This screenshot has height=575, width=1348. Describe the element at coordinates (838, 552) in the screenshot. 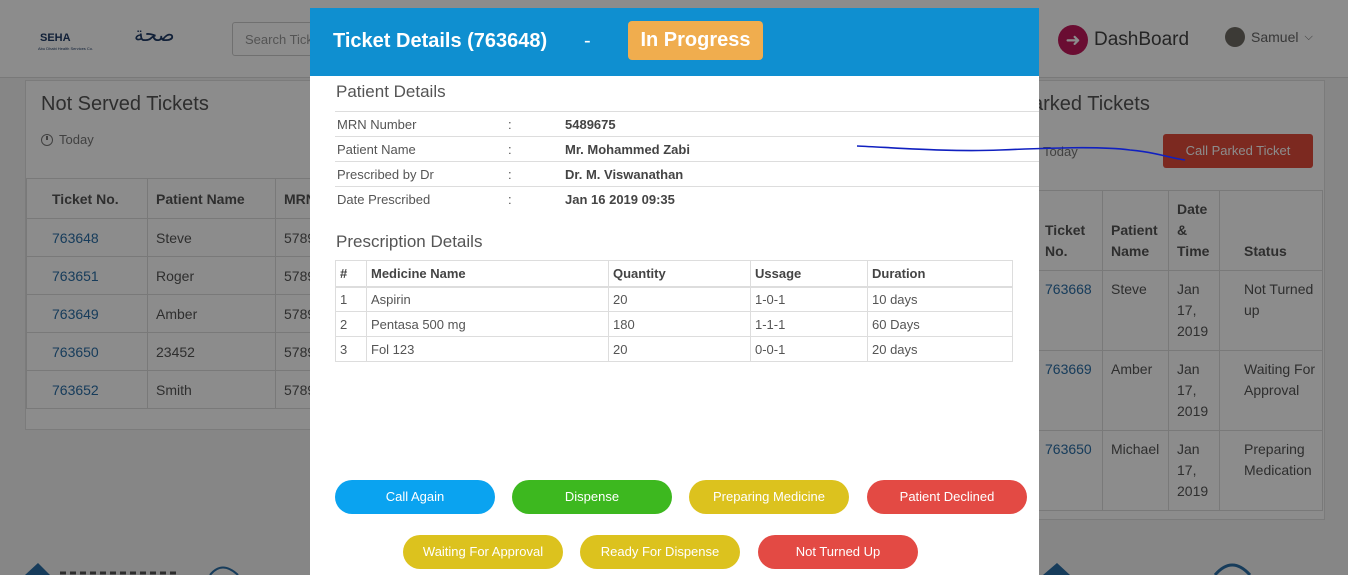

I see `not-turned-up-button: Not Turned Up` at that location.